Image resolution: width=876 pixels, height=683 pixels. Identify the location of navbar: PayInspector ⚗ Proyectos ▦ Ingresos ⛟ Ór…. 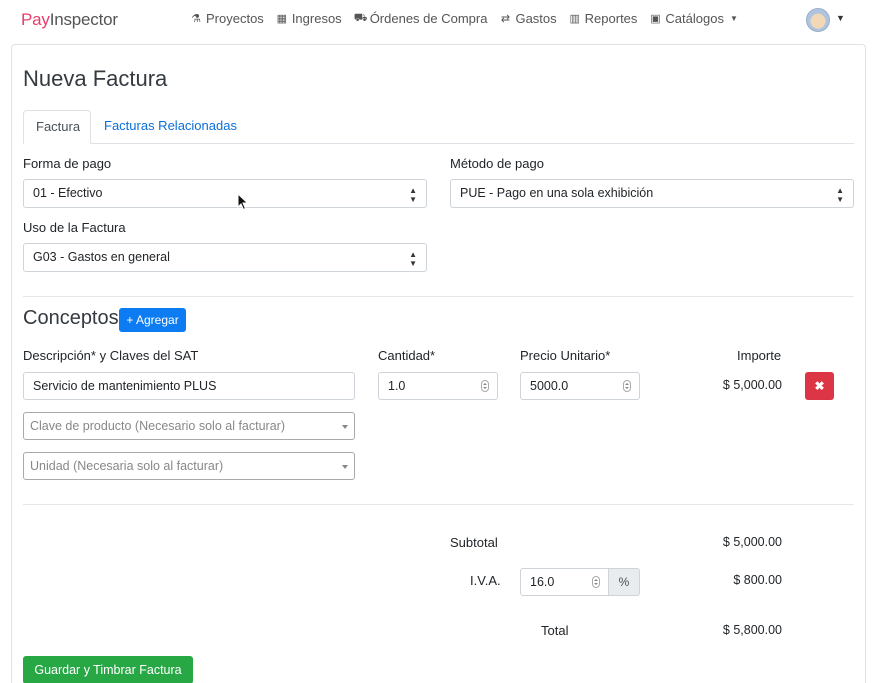
(438, 20).